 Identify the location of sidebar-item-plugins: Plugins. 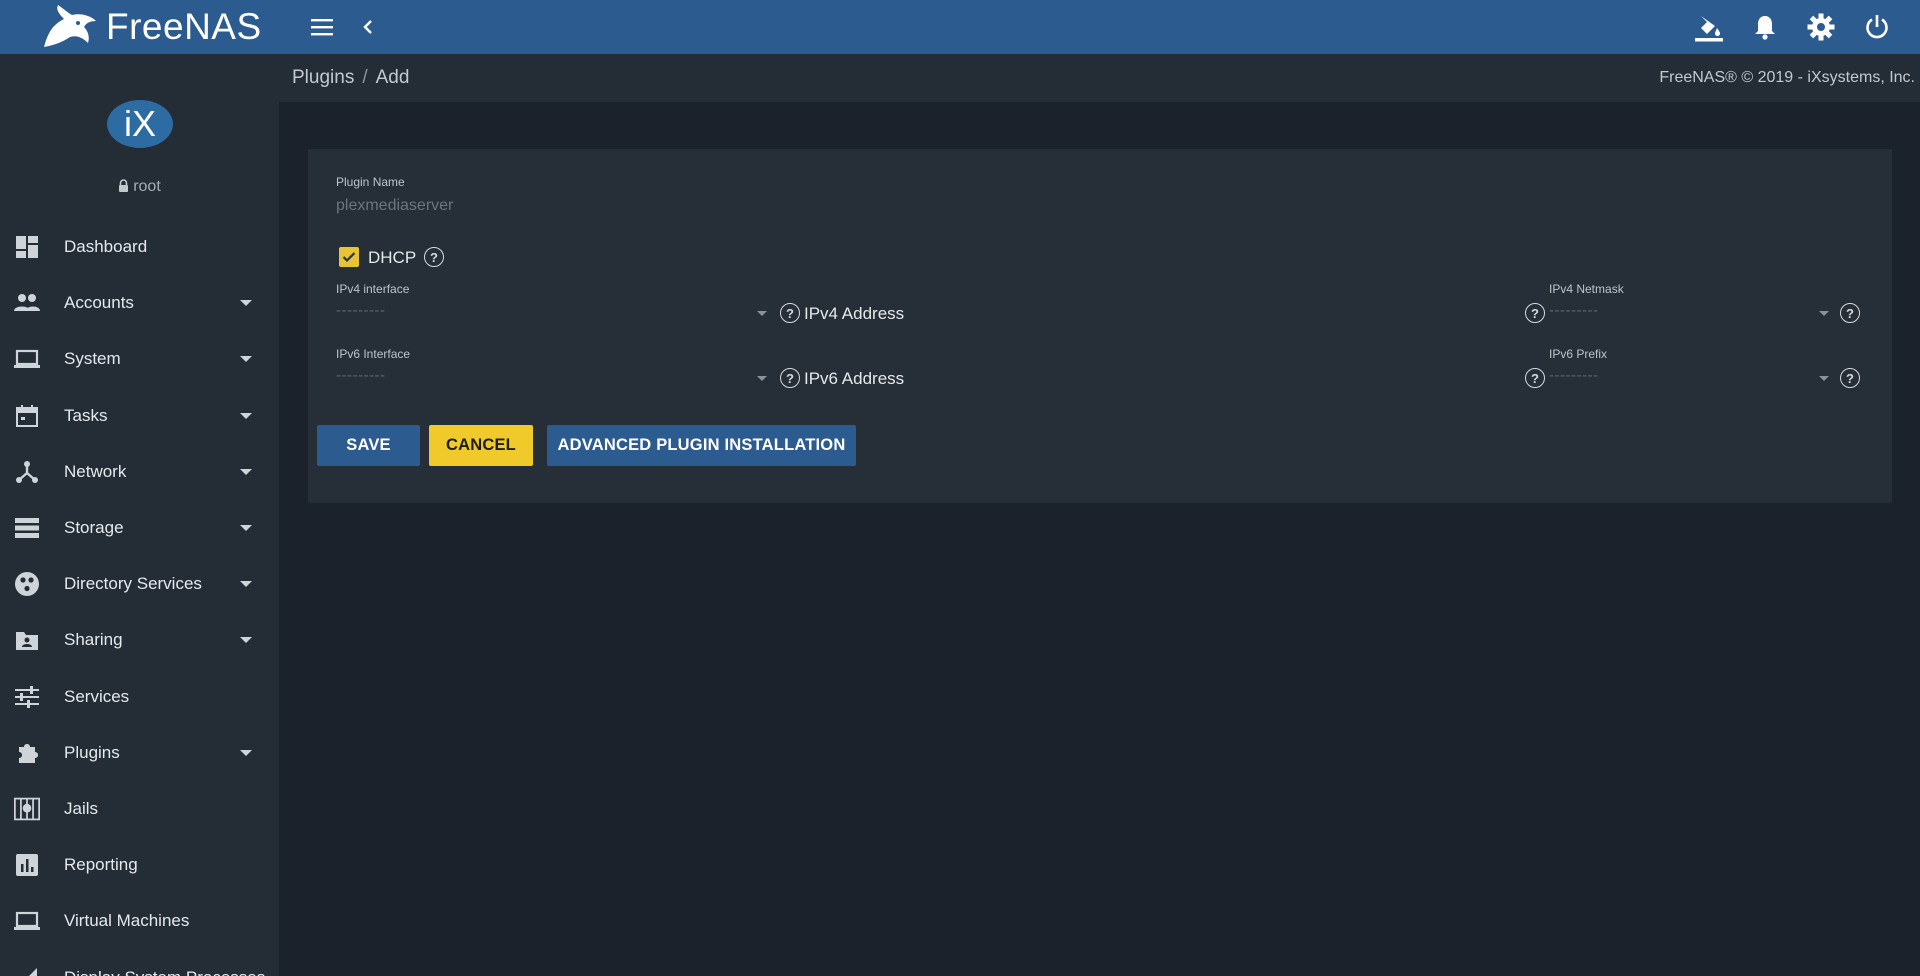
(139, 753).